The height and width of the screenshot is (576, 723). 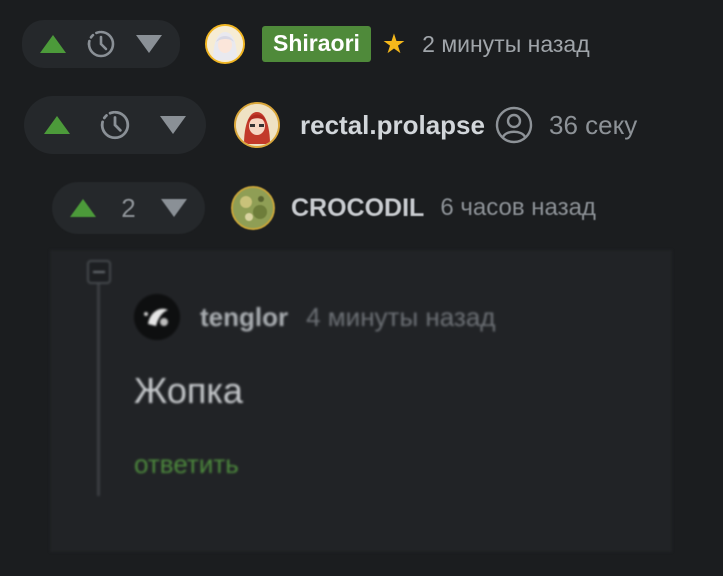 I want to click on comment-header-crocodil: 2 CROCODIL 6 часов назад, so click(x=324, y=208).